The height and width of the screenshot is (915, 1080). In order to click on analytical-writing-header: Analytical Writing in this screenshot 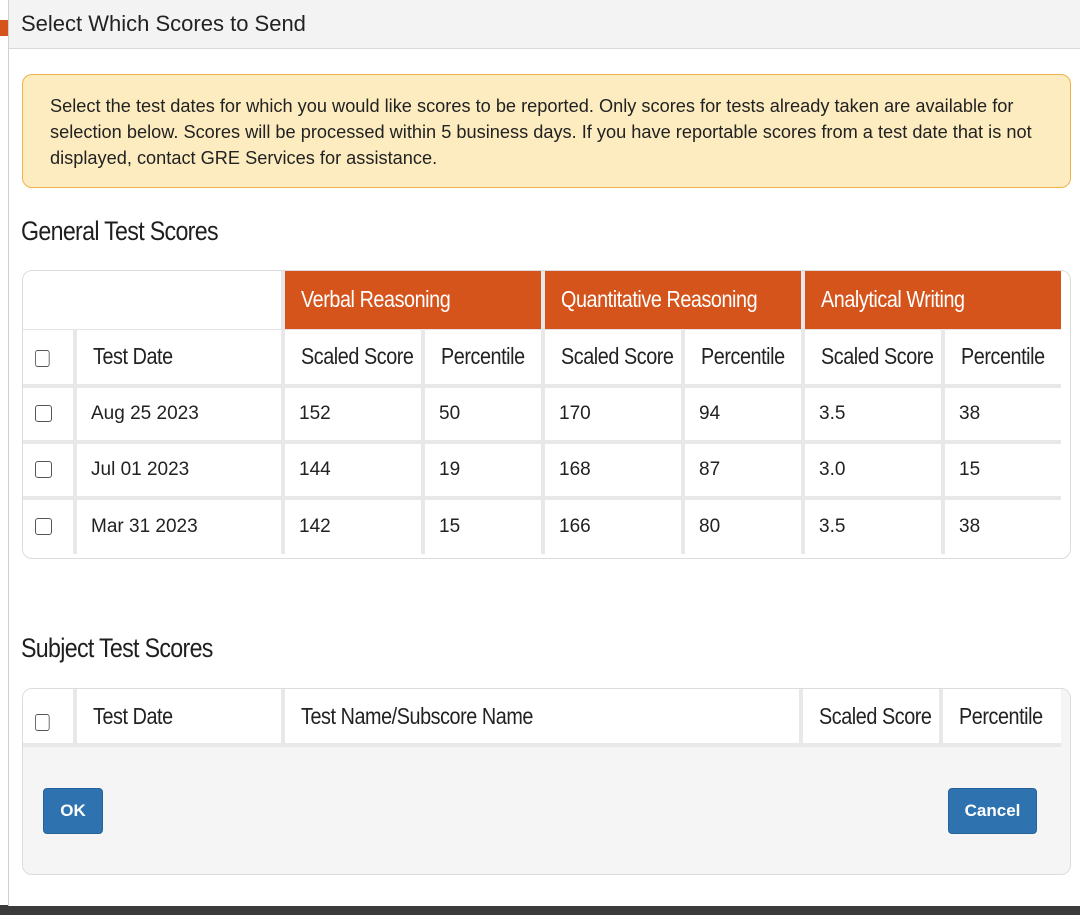, I will do `click(932, 300)`.